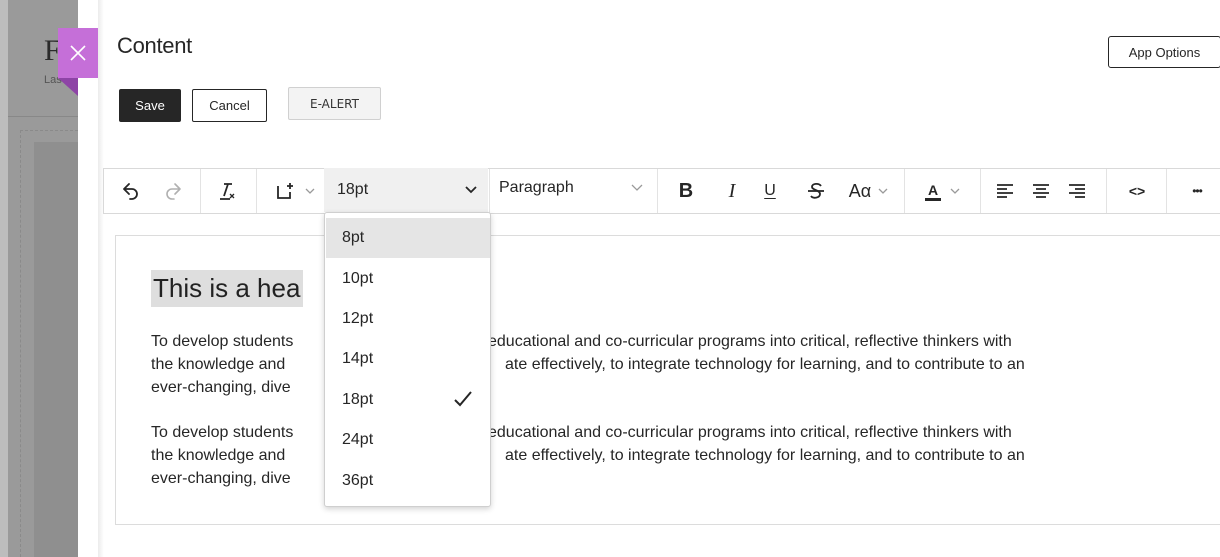  I want to click on clear-formatting-icon, so click(227, 191).